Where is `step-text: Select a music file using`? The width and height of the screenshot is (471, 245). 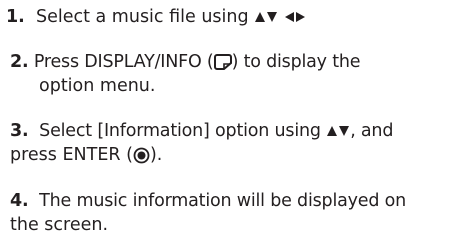 step-text: Select a music file using is located at coordinates (145, 17).